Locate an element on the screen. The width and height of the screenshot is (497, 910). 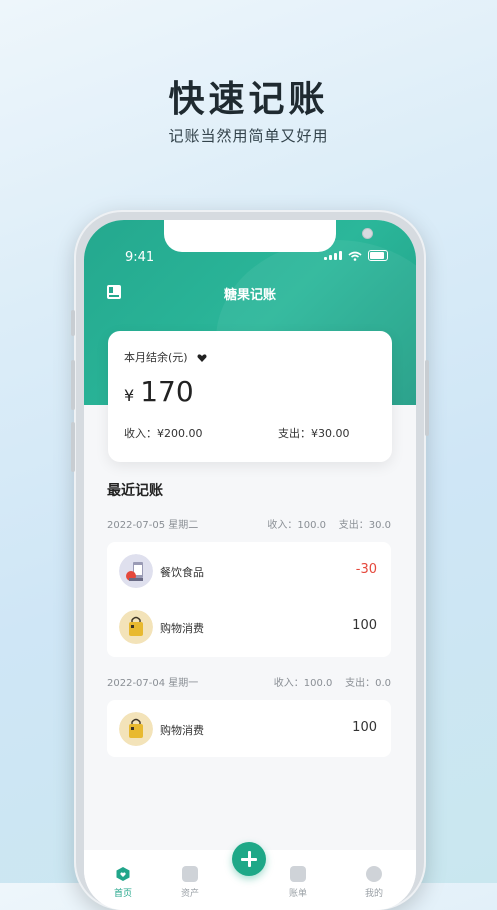
balance-label-text: 本月结余(元) is located at coordinates (156, 357).